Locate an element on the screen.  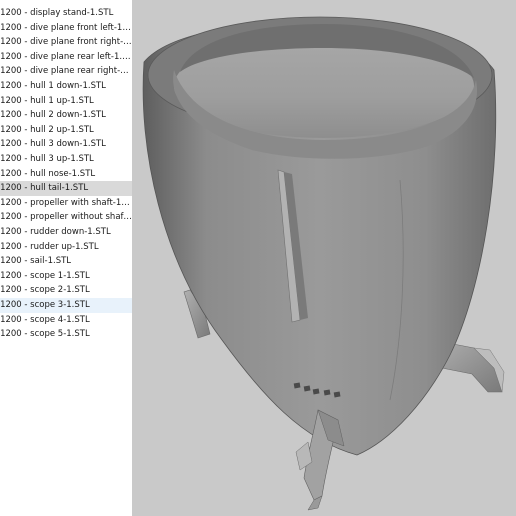
file-list-item: -1200 - scope 4-1.STL is located at coordinates (66, 320).